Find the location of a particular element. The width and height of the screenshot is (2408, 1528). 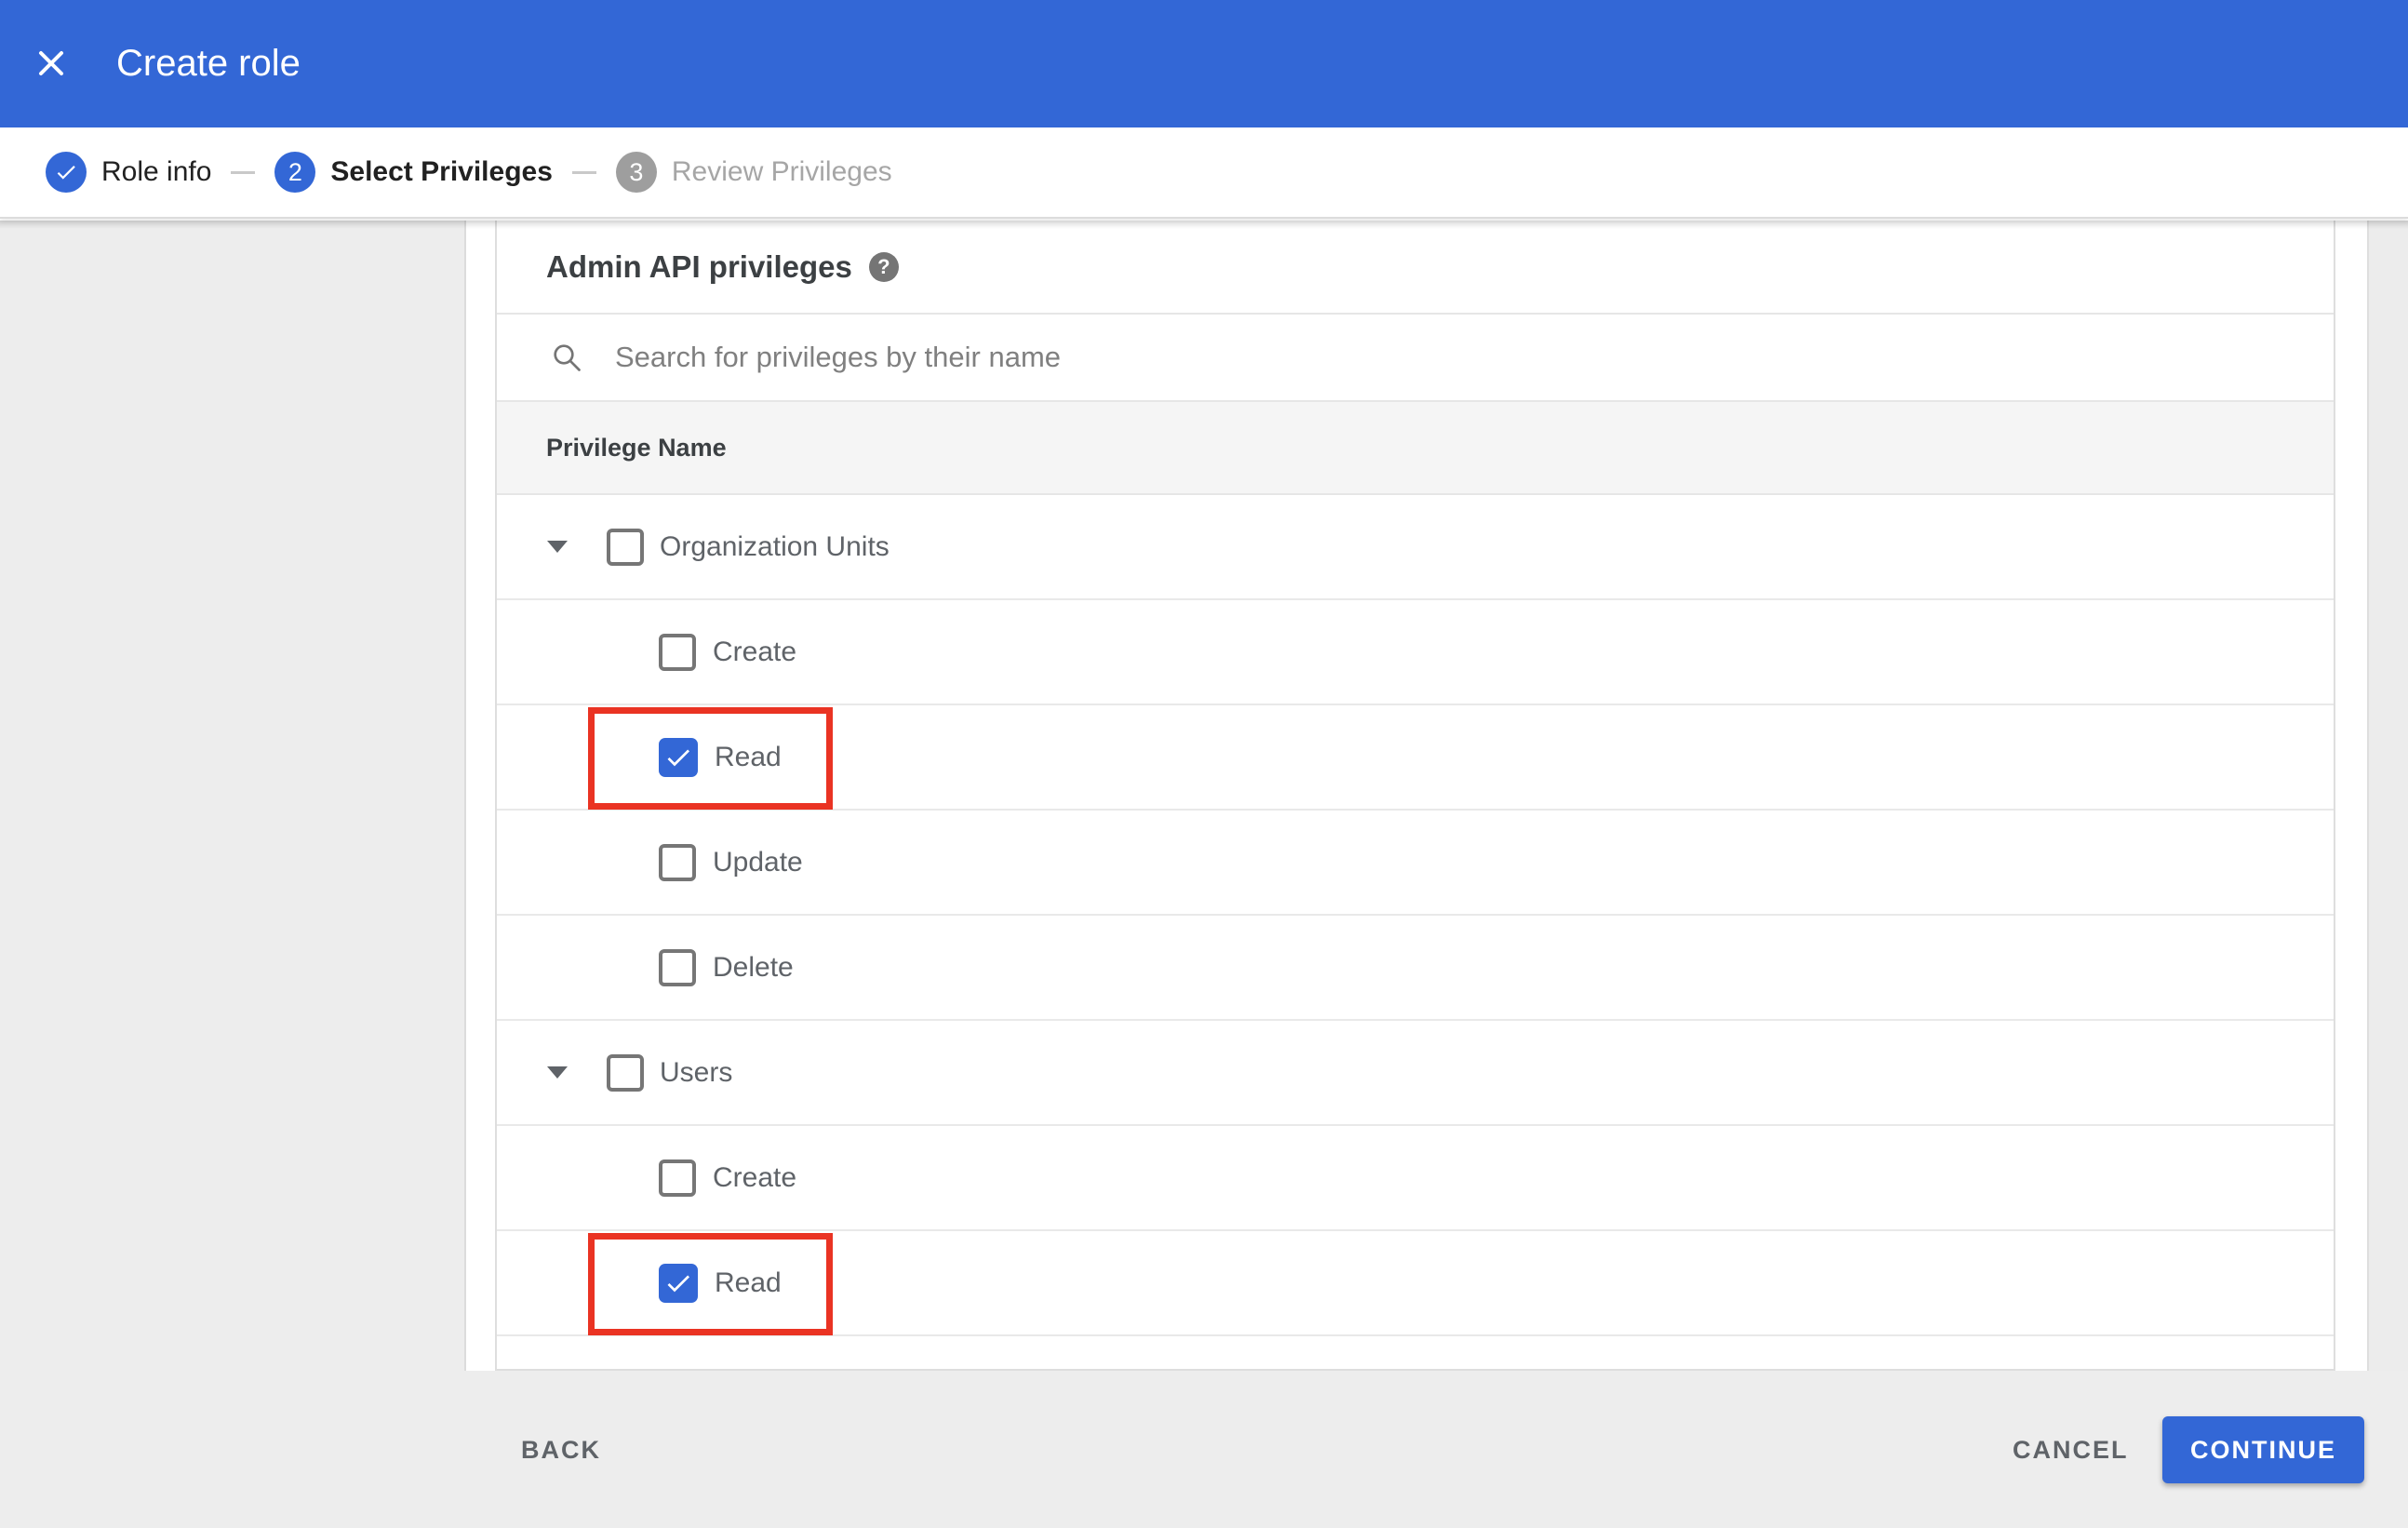

step-role-info: Role info is located at coordinates (128, 172).